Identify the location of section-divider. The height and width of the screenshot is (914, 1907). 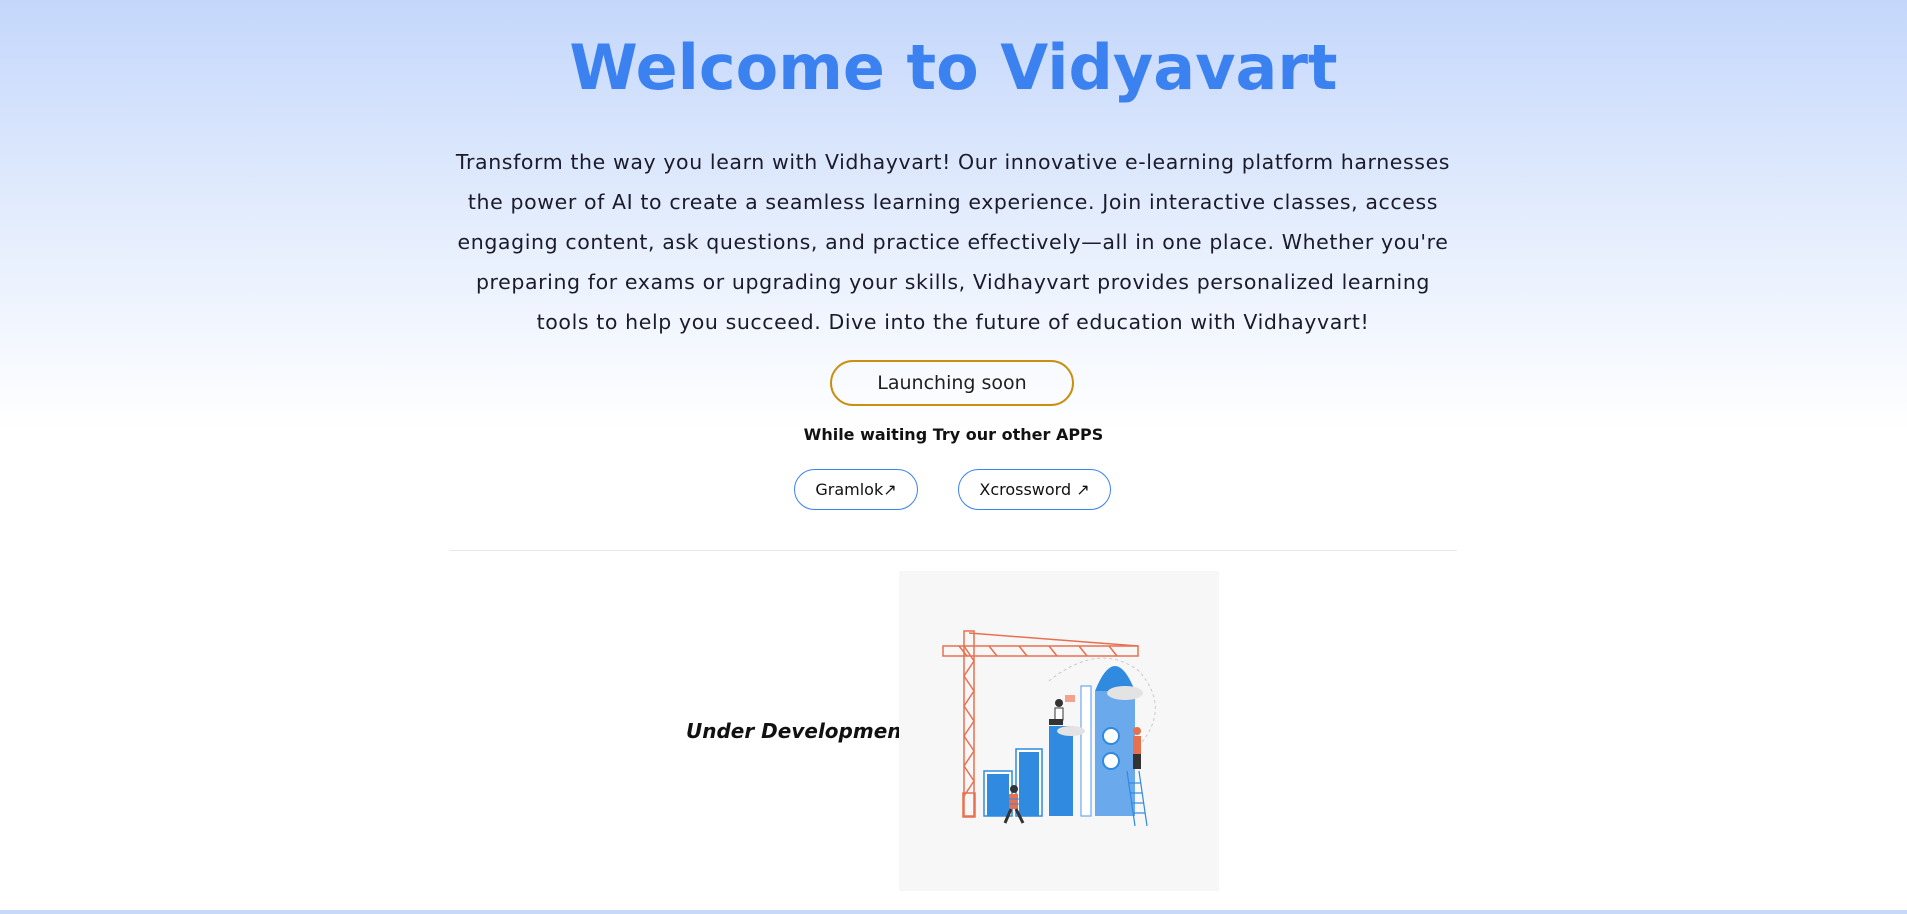
(953, 550).